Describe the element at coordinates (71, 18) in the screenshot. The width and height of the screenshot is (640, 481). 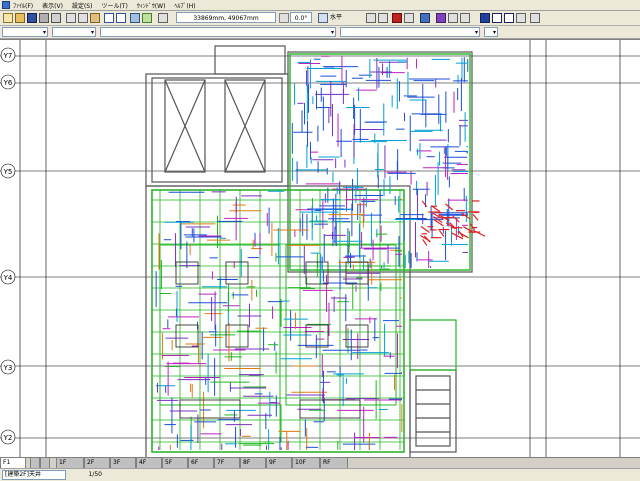
I see `cut-icon` at that location.